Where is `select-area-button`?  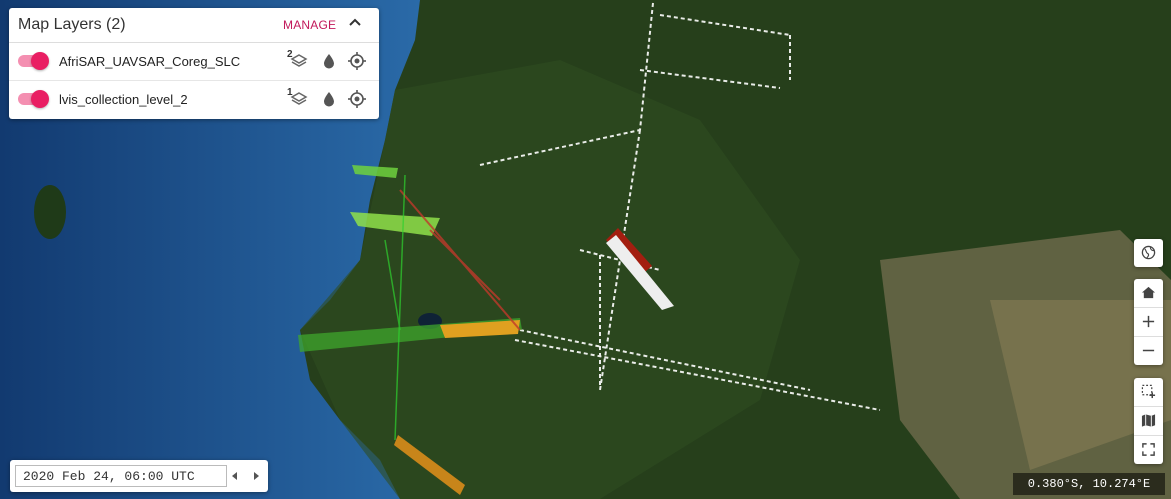
select-area-button is located at coordinates (1148, 392).